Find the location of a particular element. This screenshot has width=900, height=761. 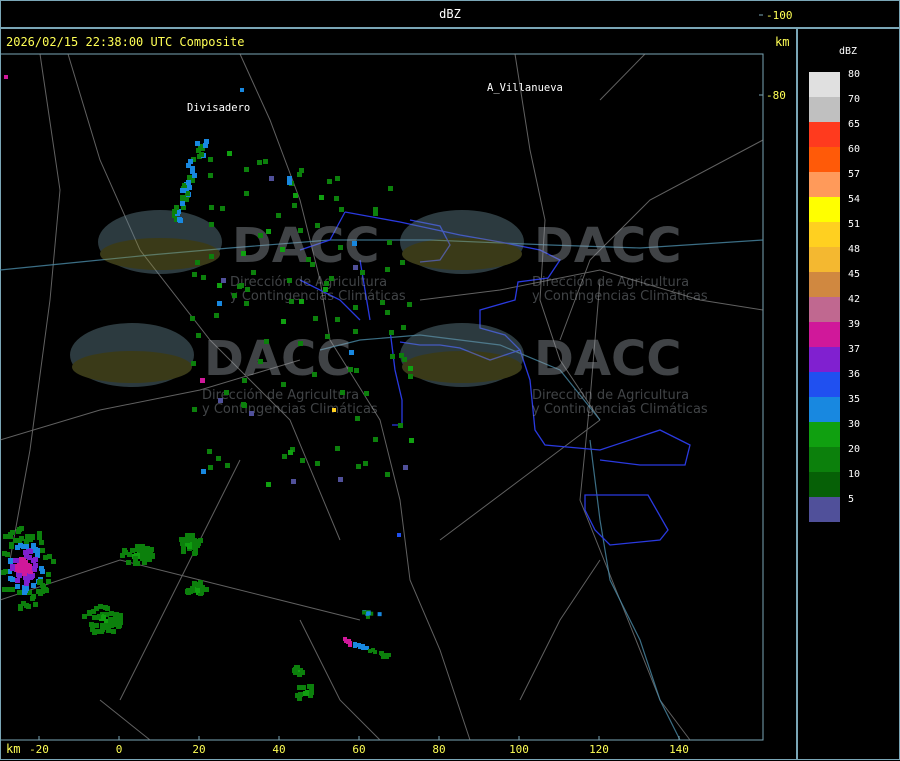

timestamp-label: 2026/02/15 22:38:00 UTC Composite is located at coordinates (125, 42).